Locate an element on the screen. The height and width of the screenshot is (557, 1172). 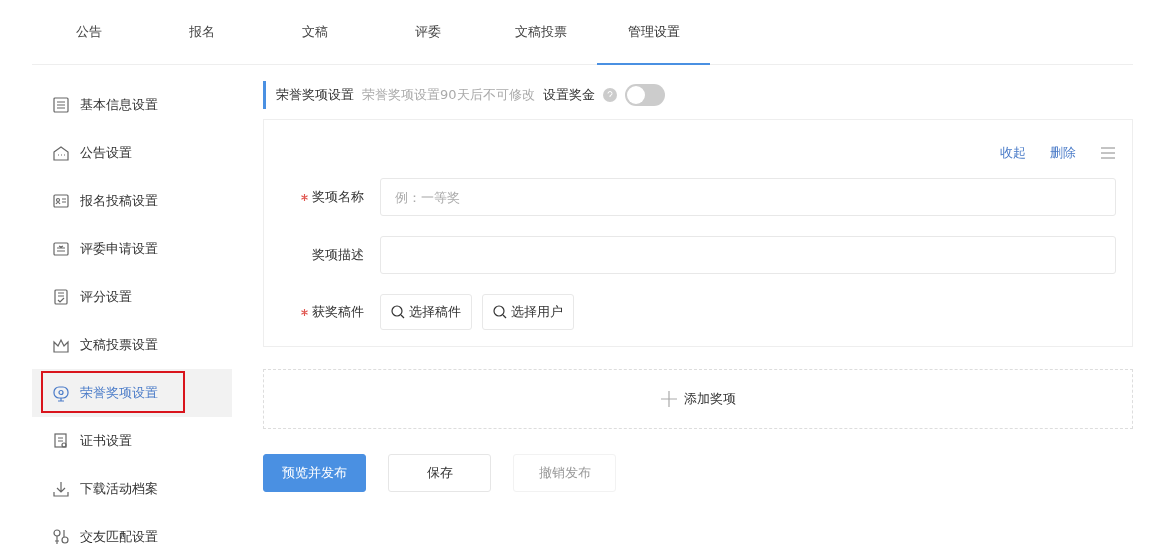
tab: 管理设置 is located at coordinates (653, 32).